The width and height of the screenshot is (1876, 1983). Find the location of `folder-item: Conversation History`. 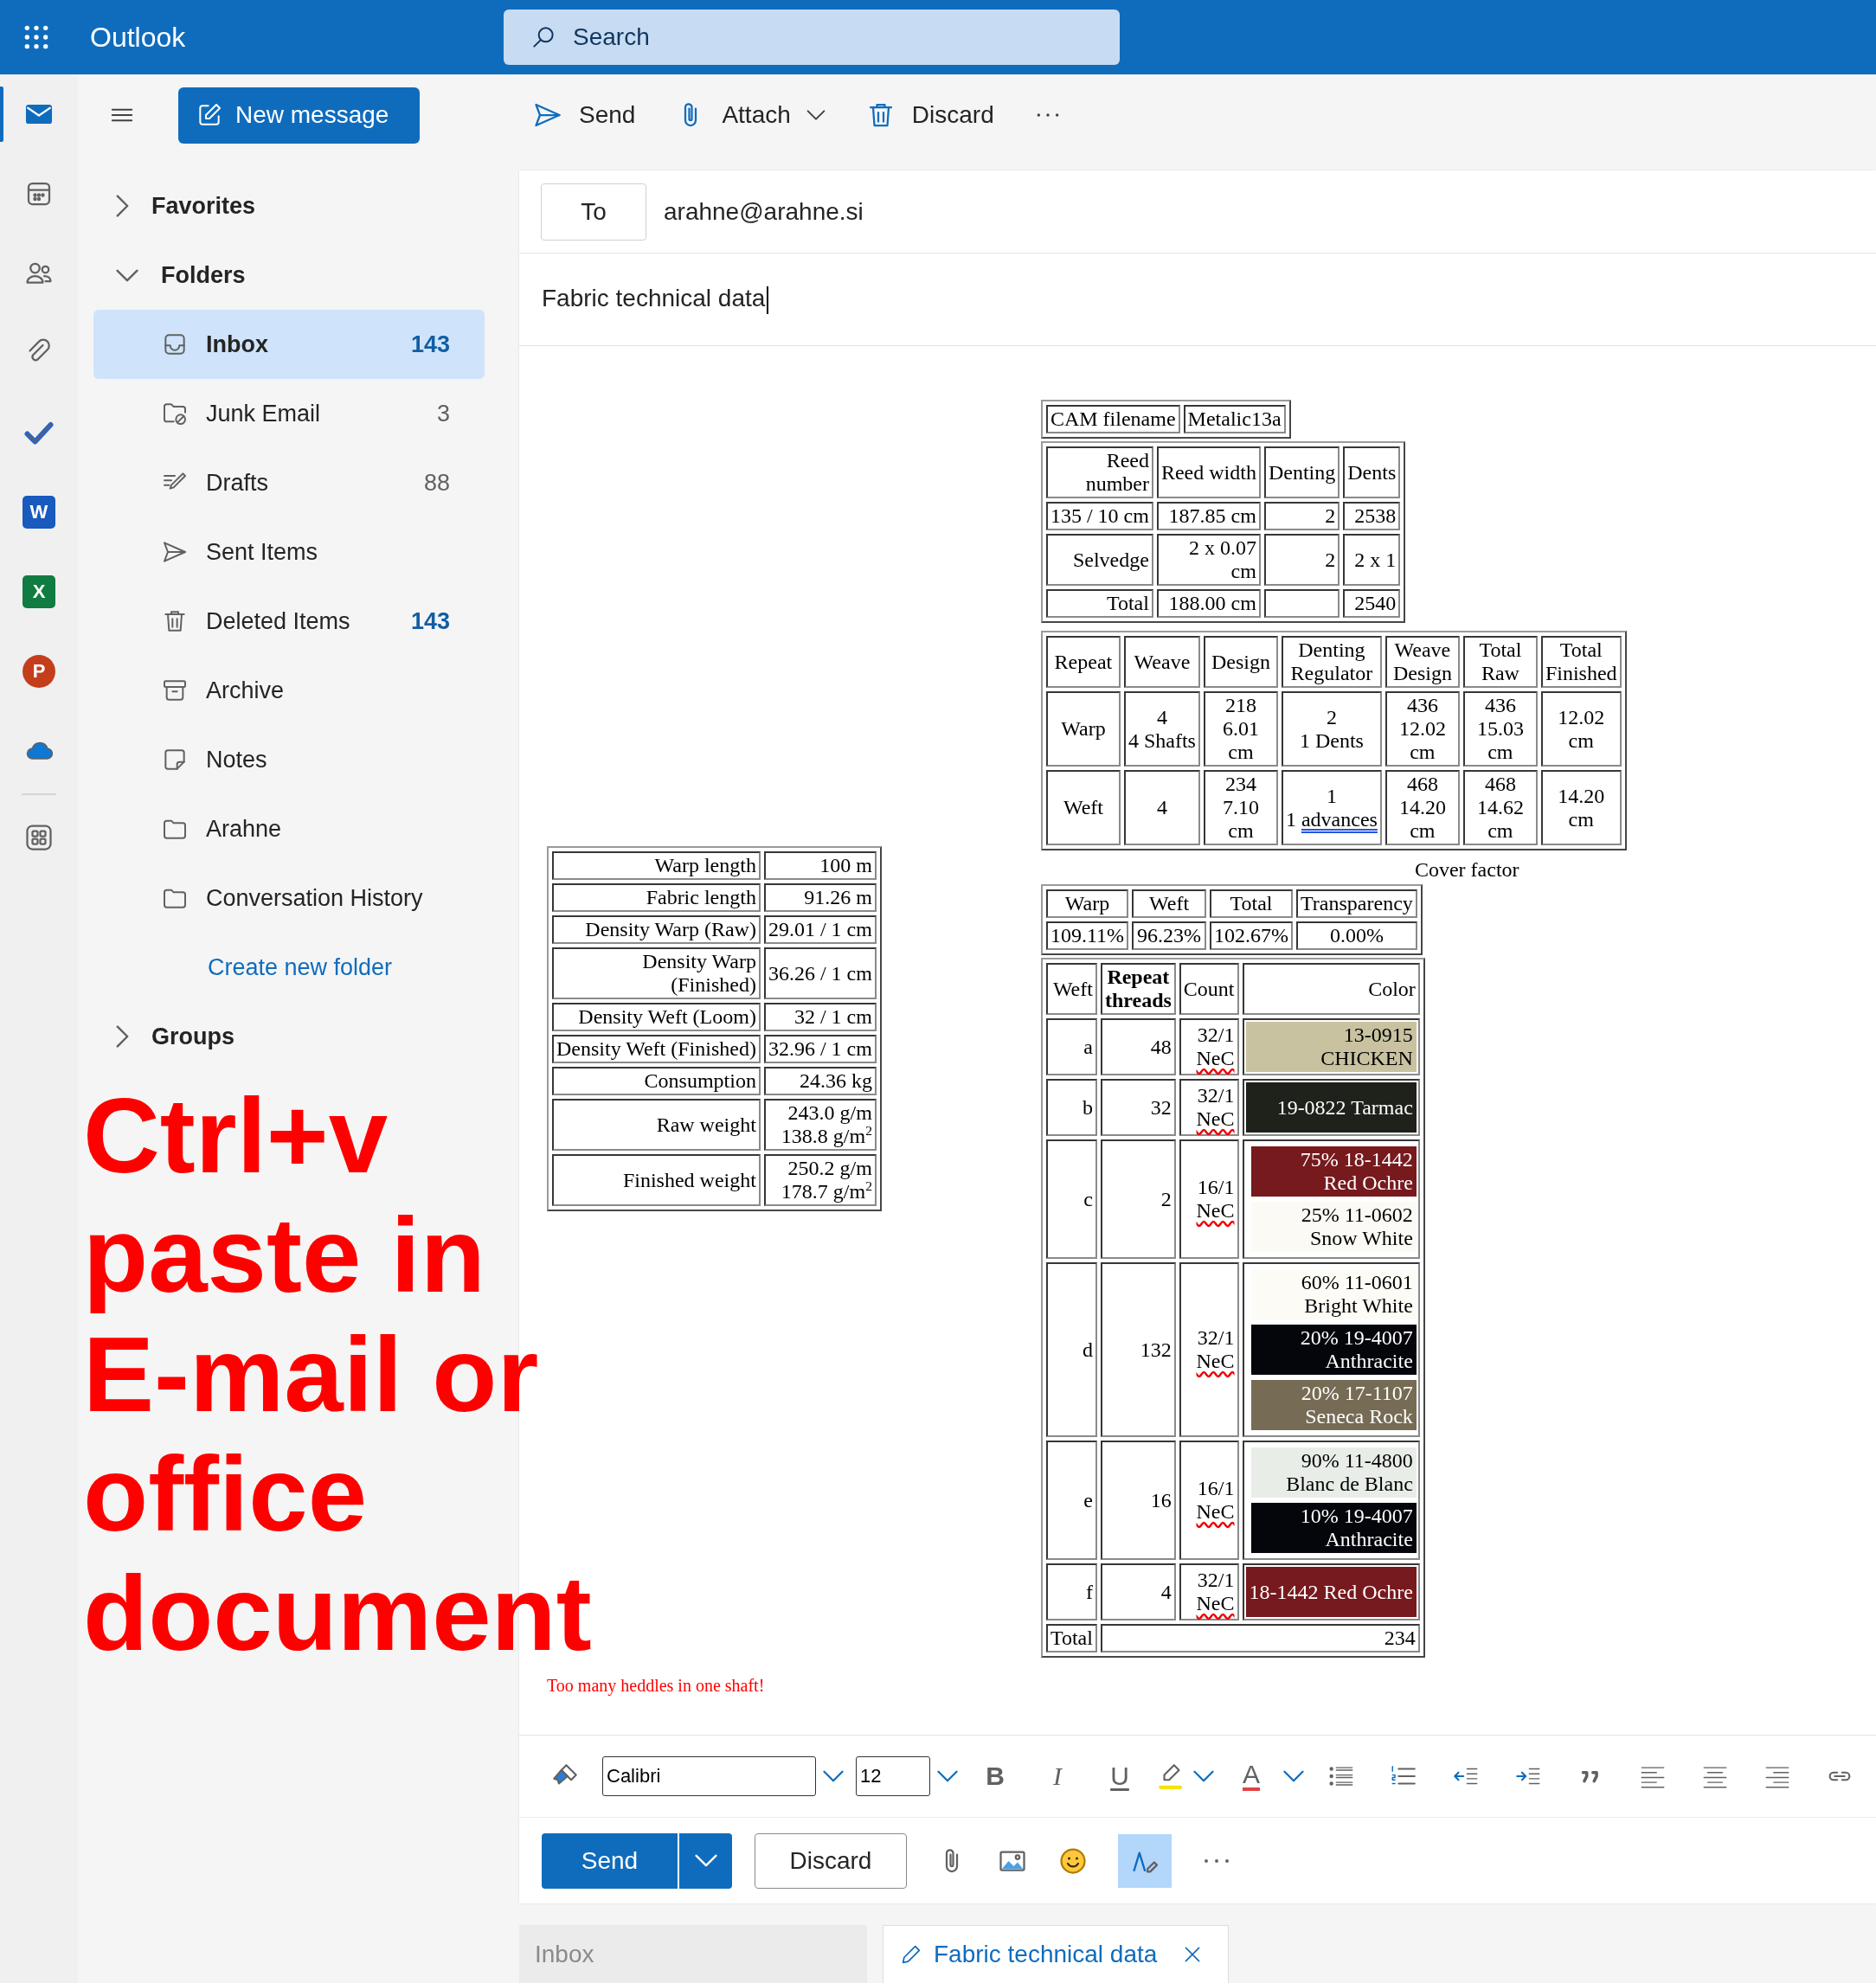

folder-item: Conversation History is located at coordinates (289, 898).